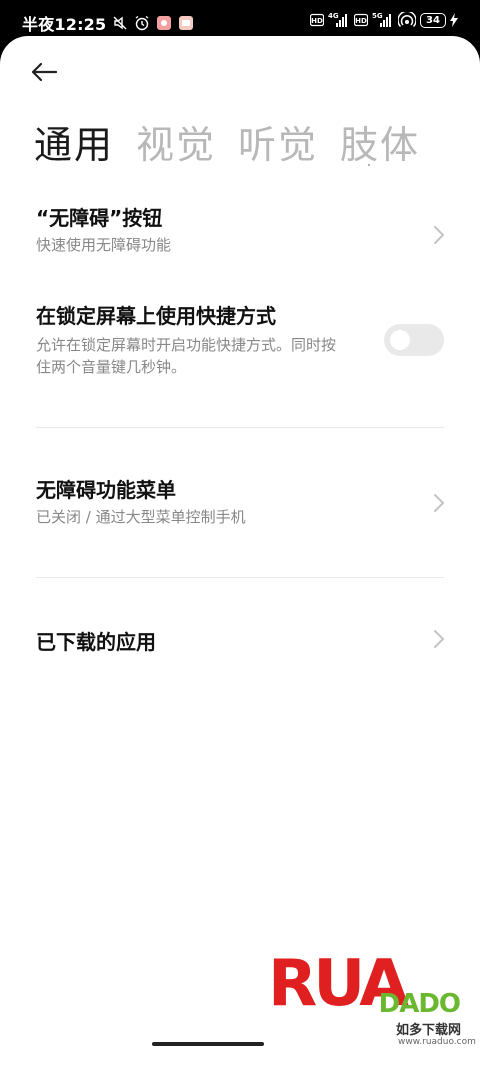 The width and height of the screenshot is (480, 1066). I want to click on app-notification-icon, so click(164, 23).